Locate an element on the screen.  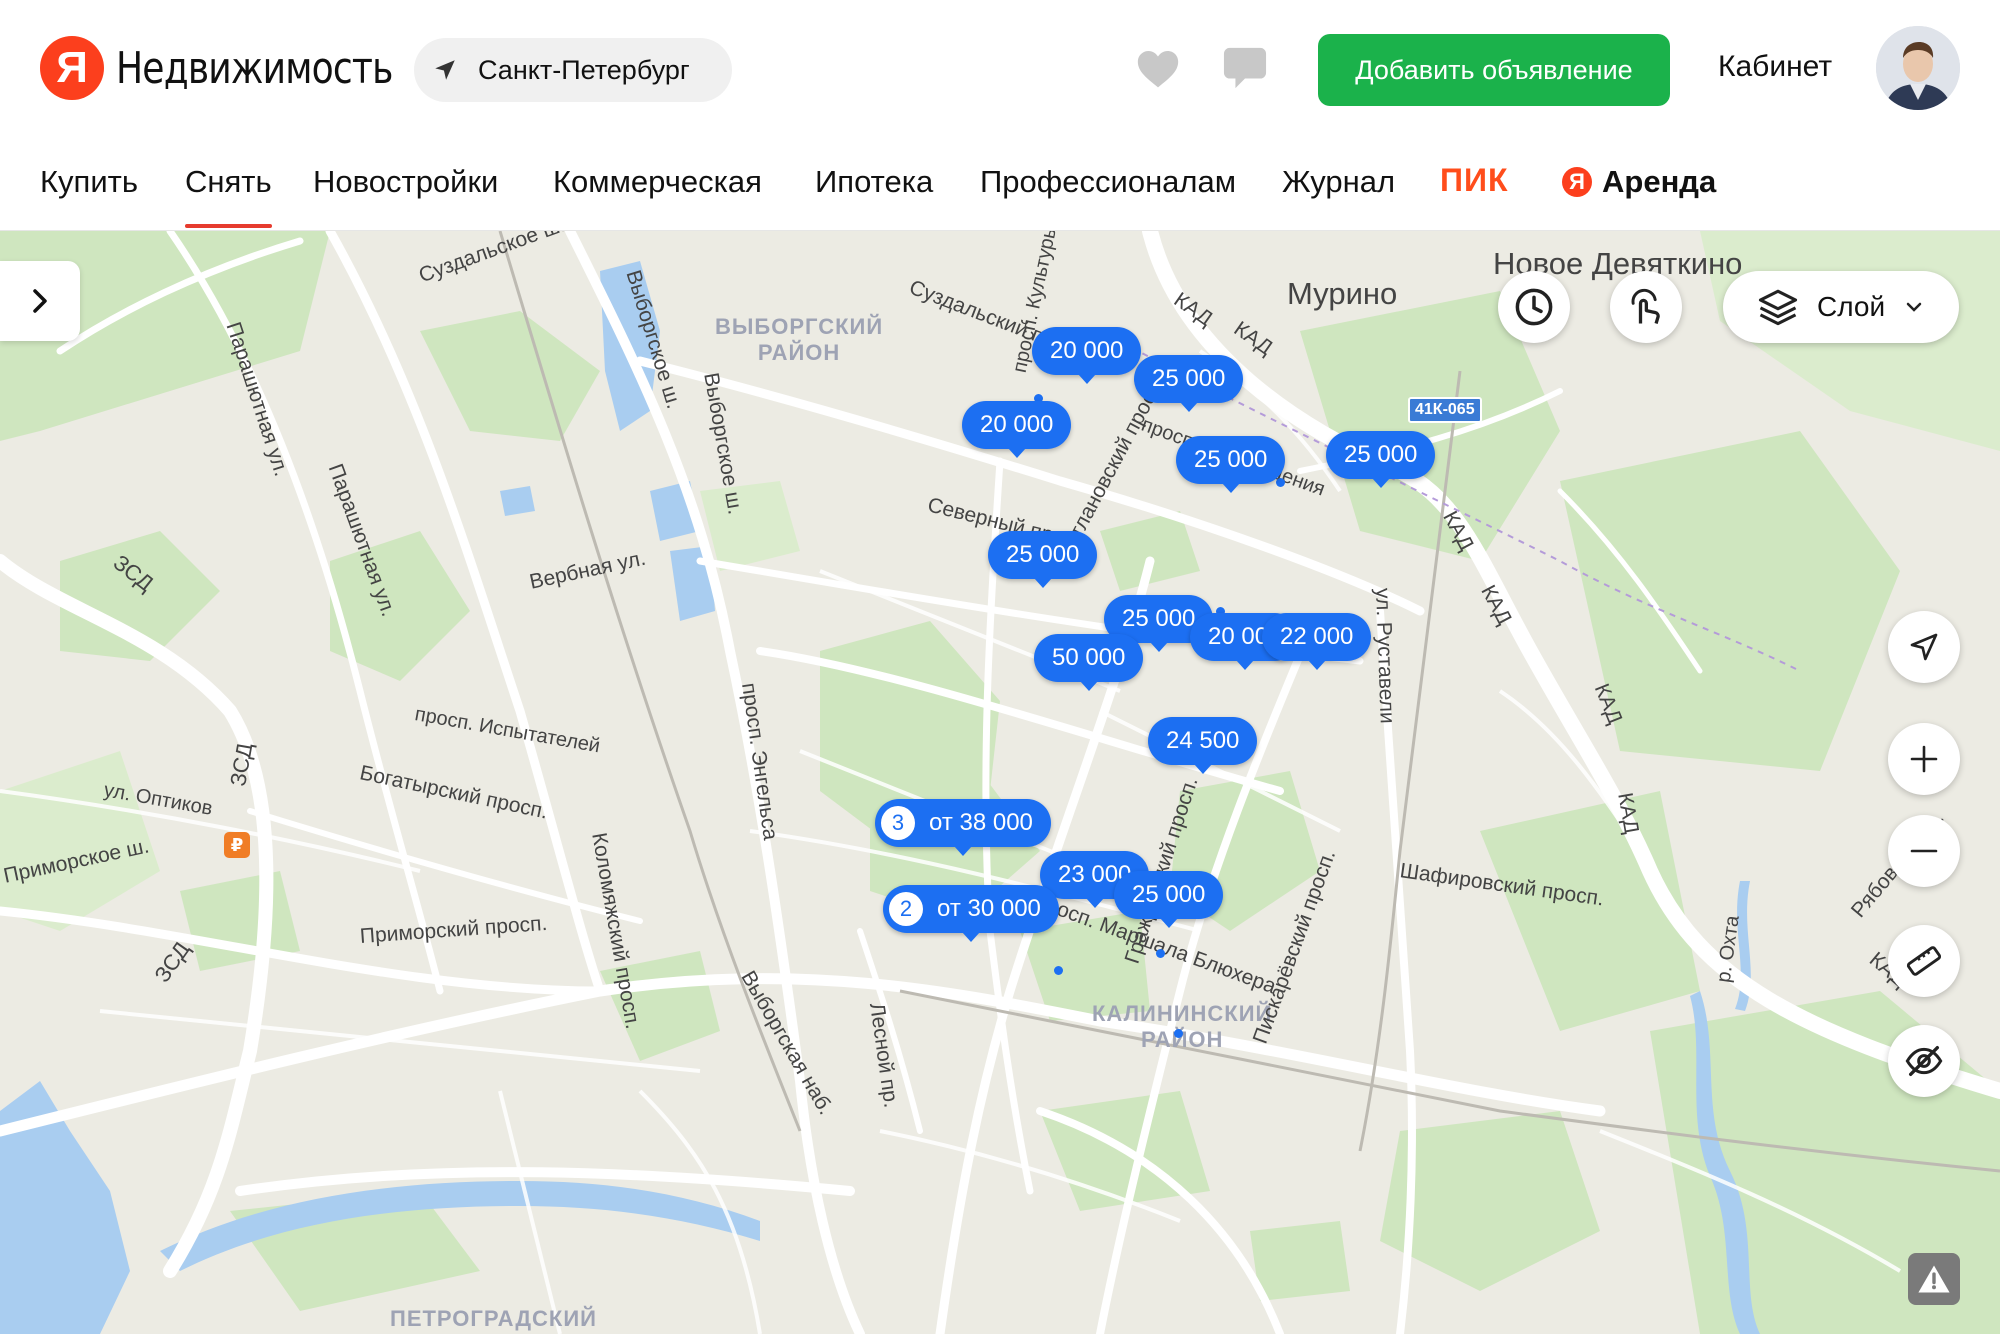
favorites-button is located at coordinates (1158, 71).